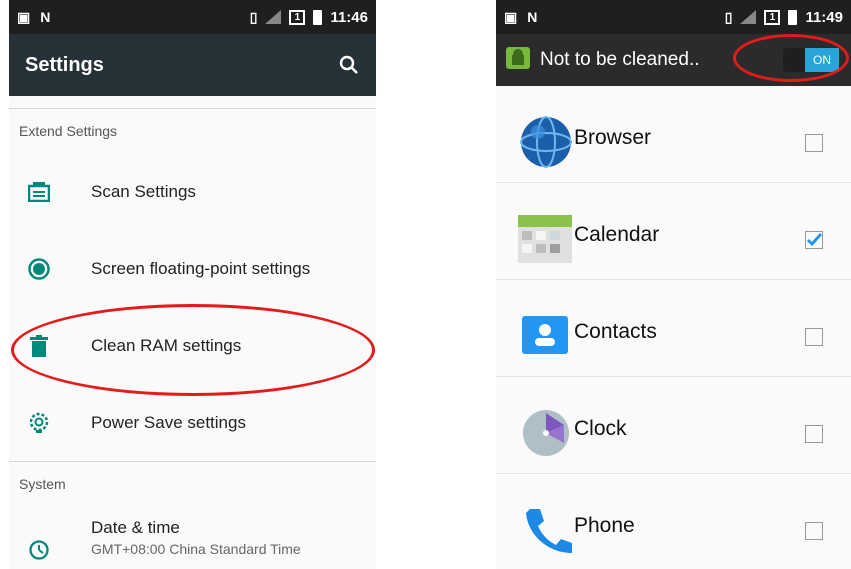  I want to click on app-row-contacts: Contacts, so click(673, 328).